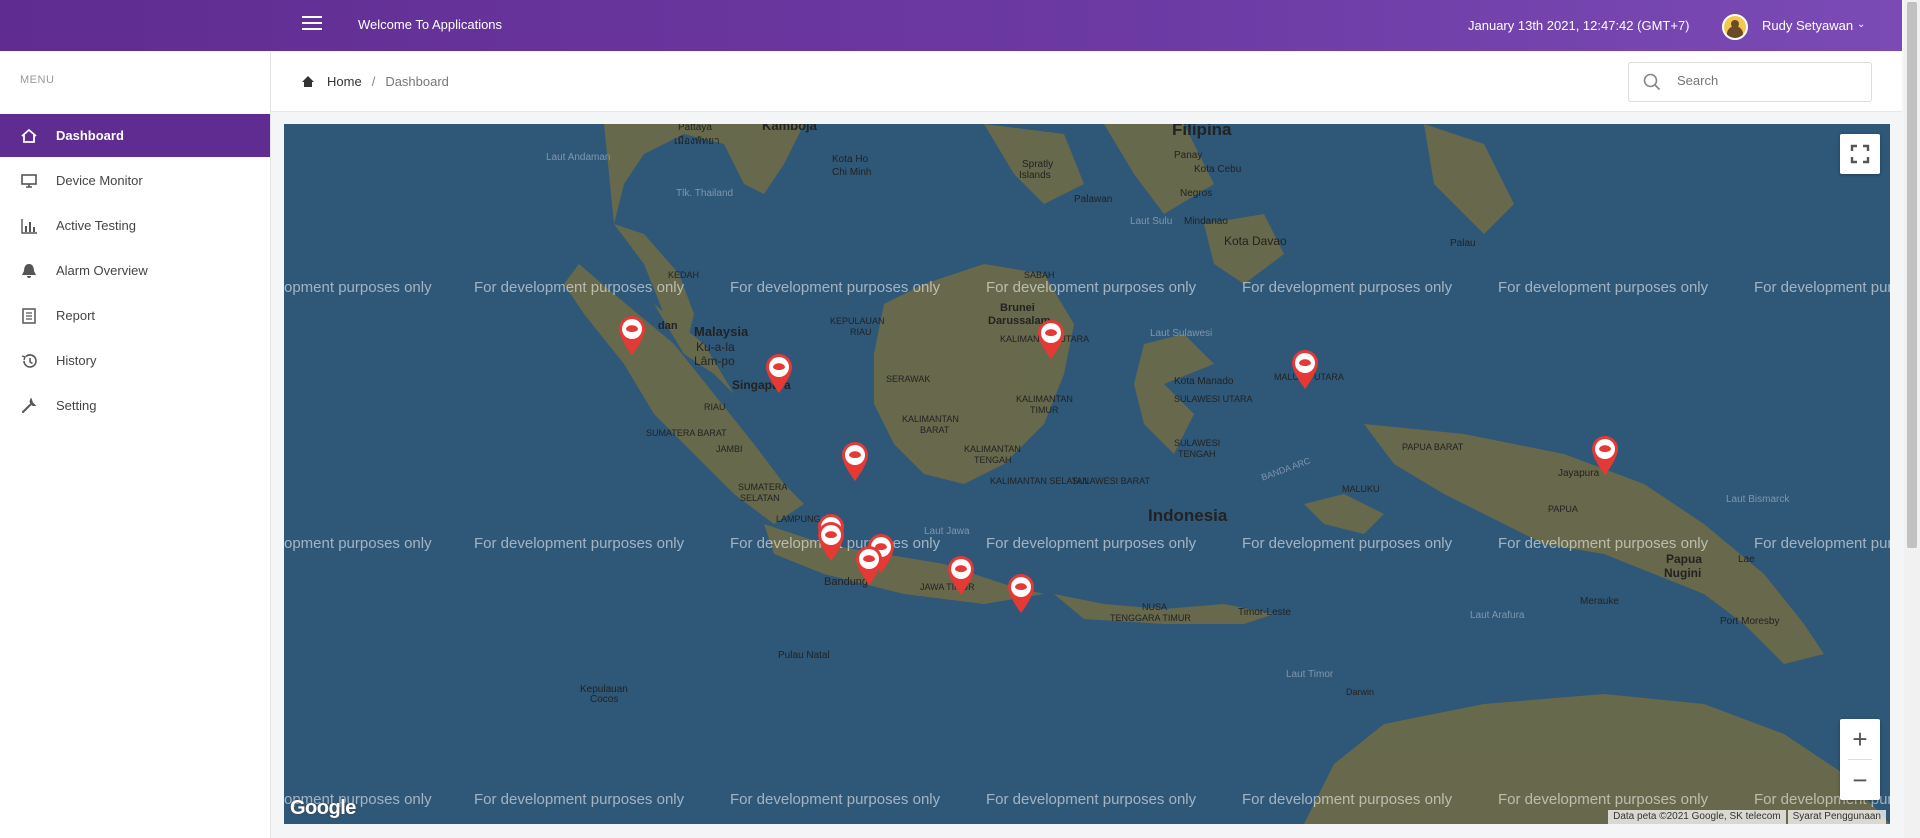 The height and width of the screenshot is (838, 1920). I want to click on scrollbar-thumb, so click(1912, 275).